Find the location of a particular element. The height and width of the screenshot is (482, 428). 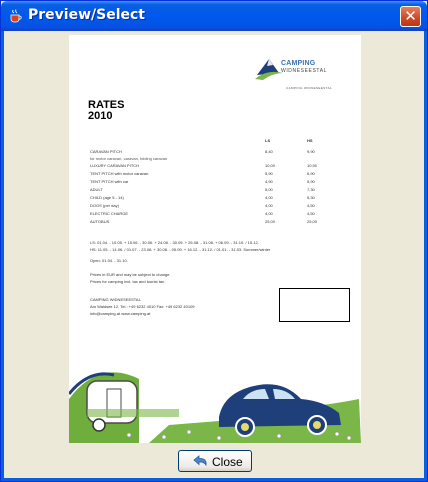

rate-label: DOGS (per day) is located at coordinates (104, 205).